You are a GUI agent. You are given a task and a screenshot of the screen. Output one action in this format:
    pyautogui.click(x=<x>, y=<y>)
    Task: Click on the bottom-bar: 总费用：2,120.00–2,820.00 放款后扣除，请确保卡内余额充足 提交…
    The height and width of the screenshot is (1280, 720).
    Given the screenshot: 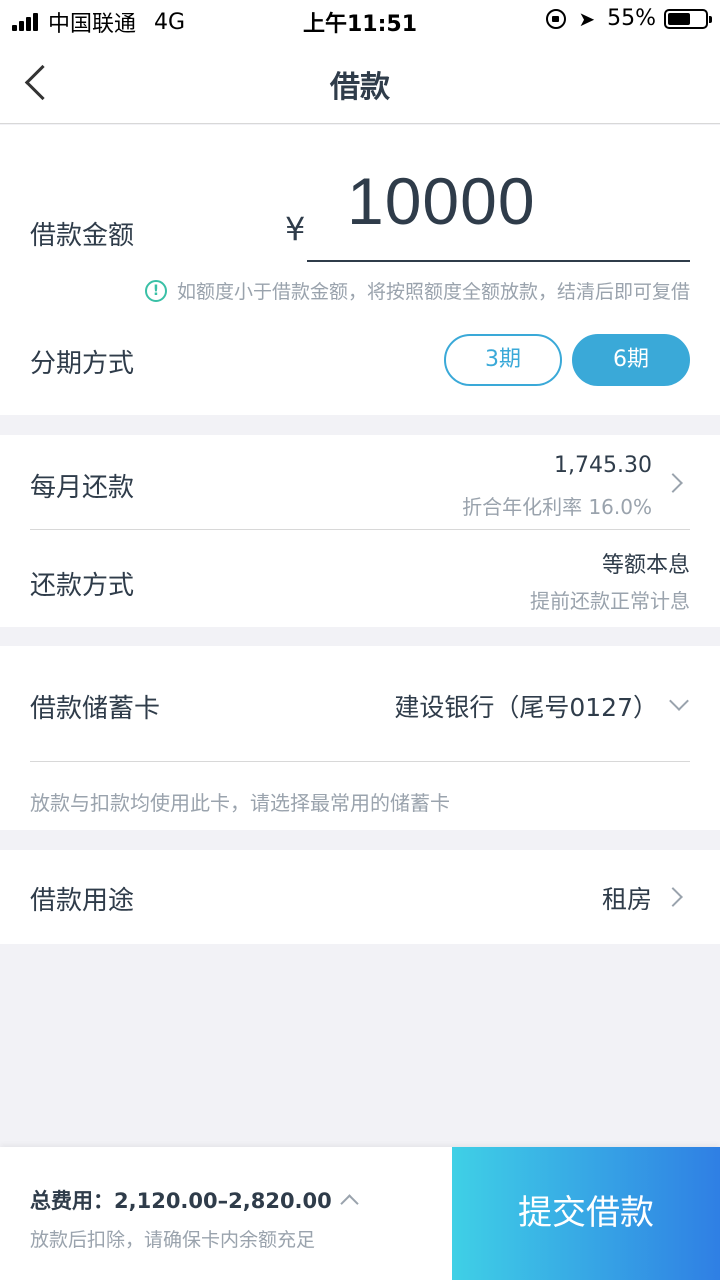 What is the action you would take?
    pyautogui.click(x=360, y=1213)
    